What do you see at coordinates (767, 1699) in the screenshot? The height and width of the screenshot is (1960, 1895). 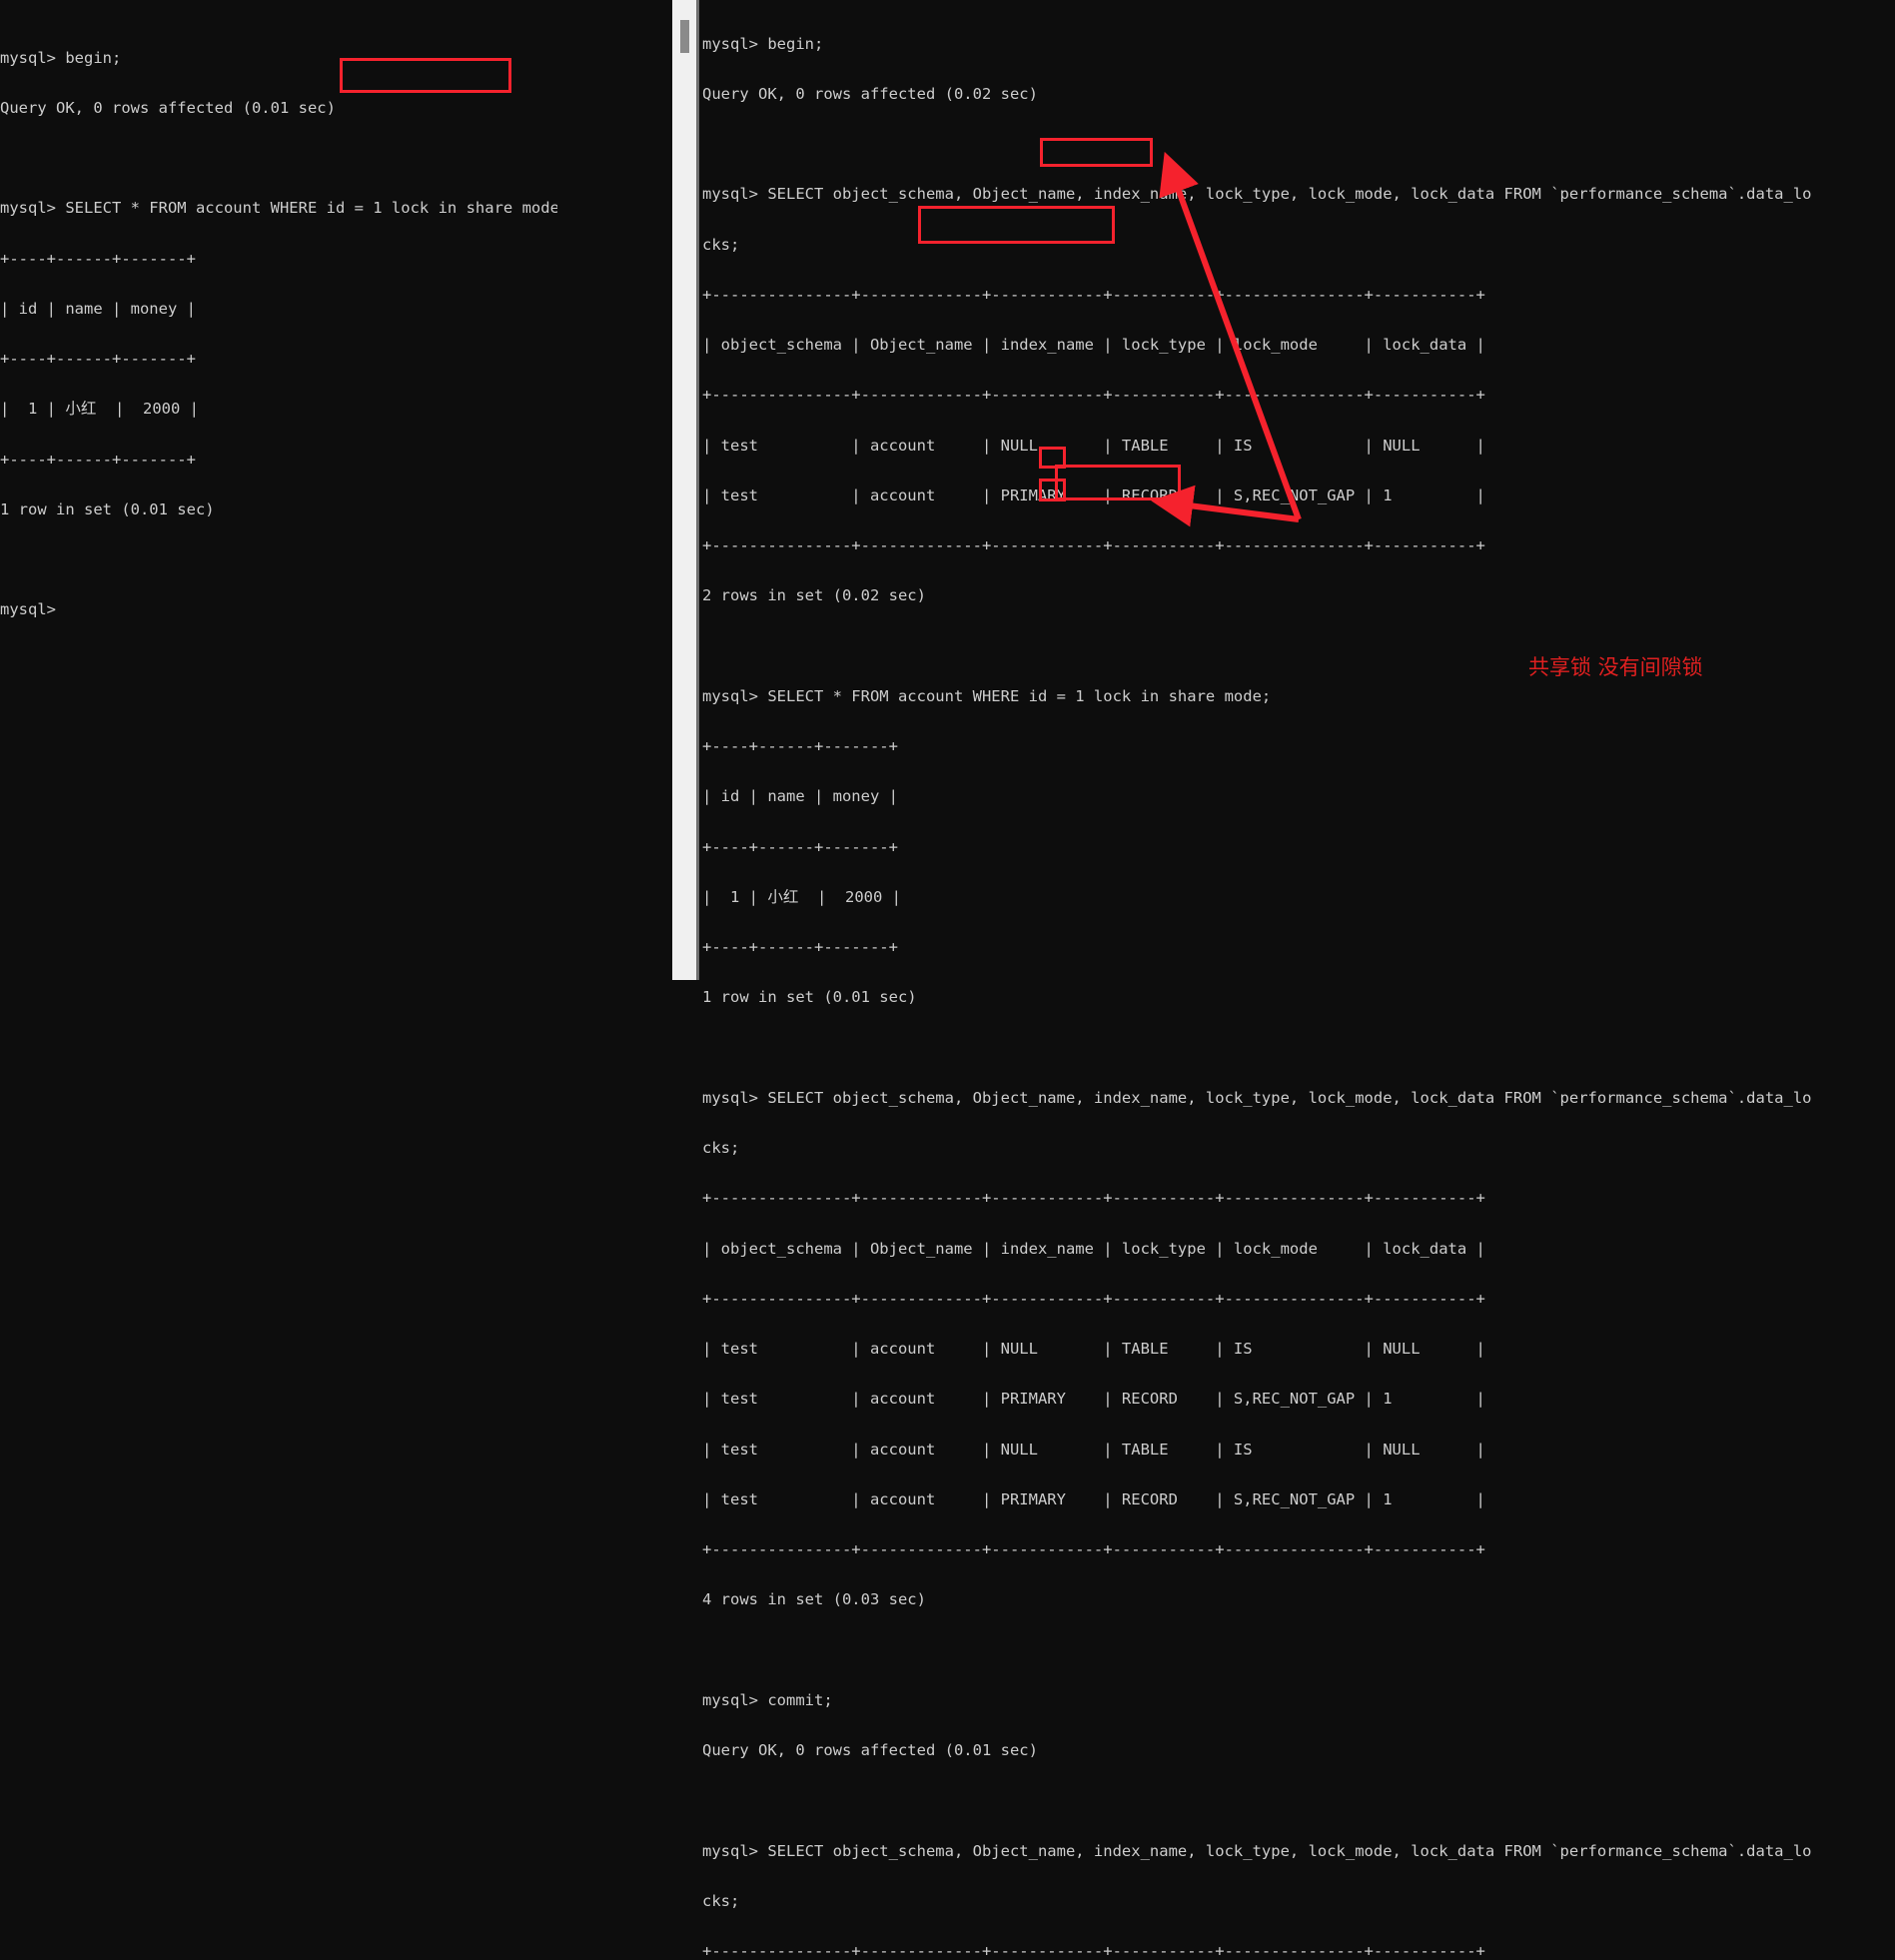 I see `terminal-line-commit: mysql> commit;` at bounding box center [767, 1699].